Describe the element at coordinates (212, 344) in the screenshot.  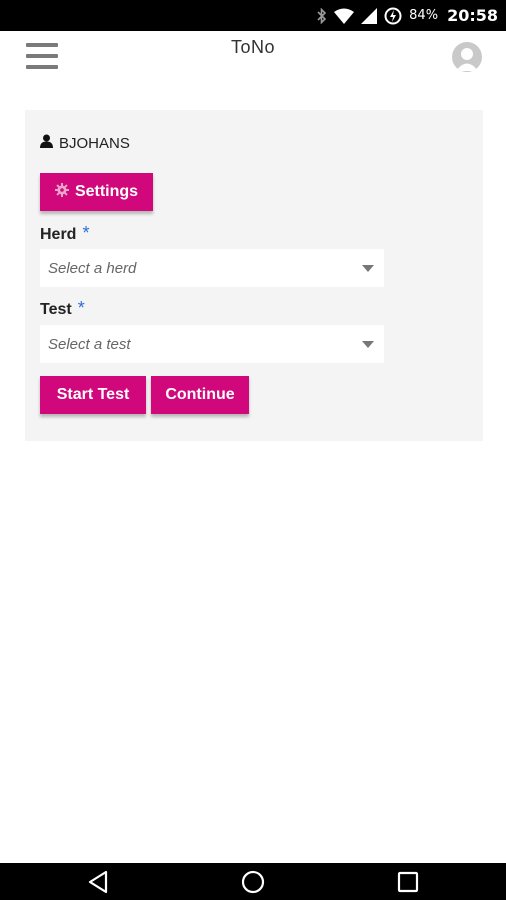
I see `test-select: Select a test` at that location.